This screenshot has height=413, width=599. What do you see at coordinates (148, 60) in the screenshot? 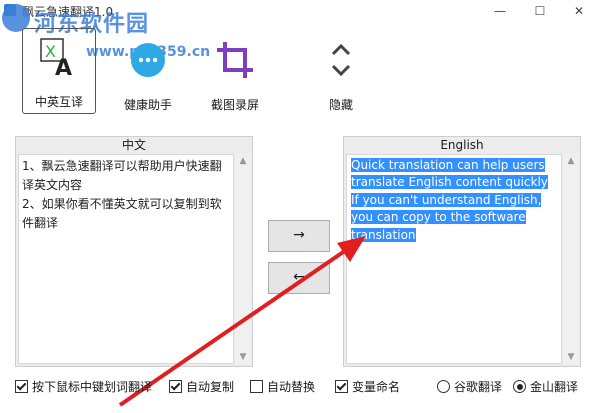
I see `chat-bubble-icon` at bounding box center [148, 60].